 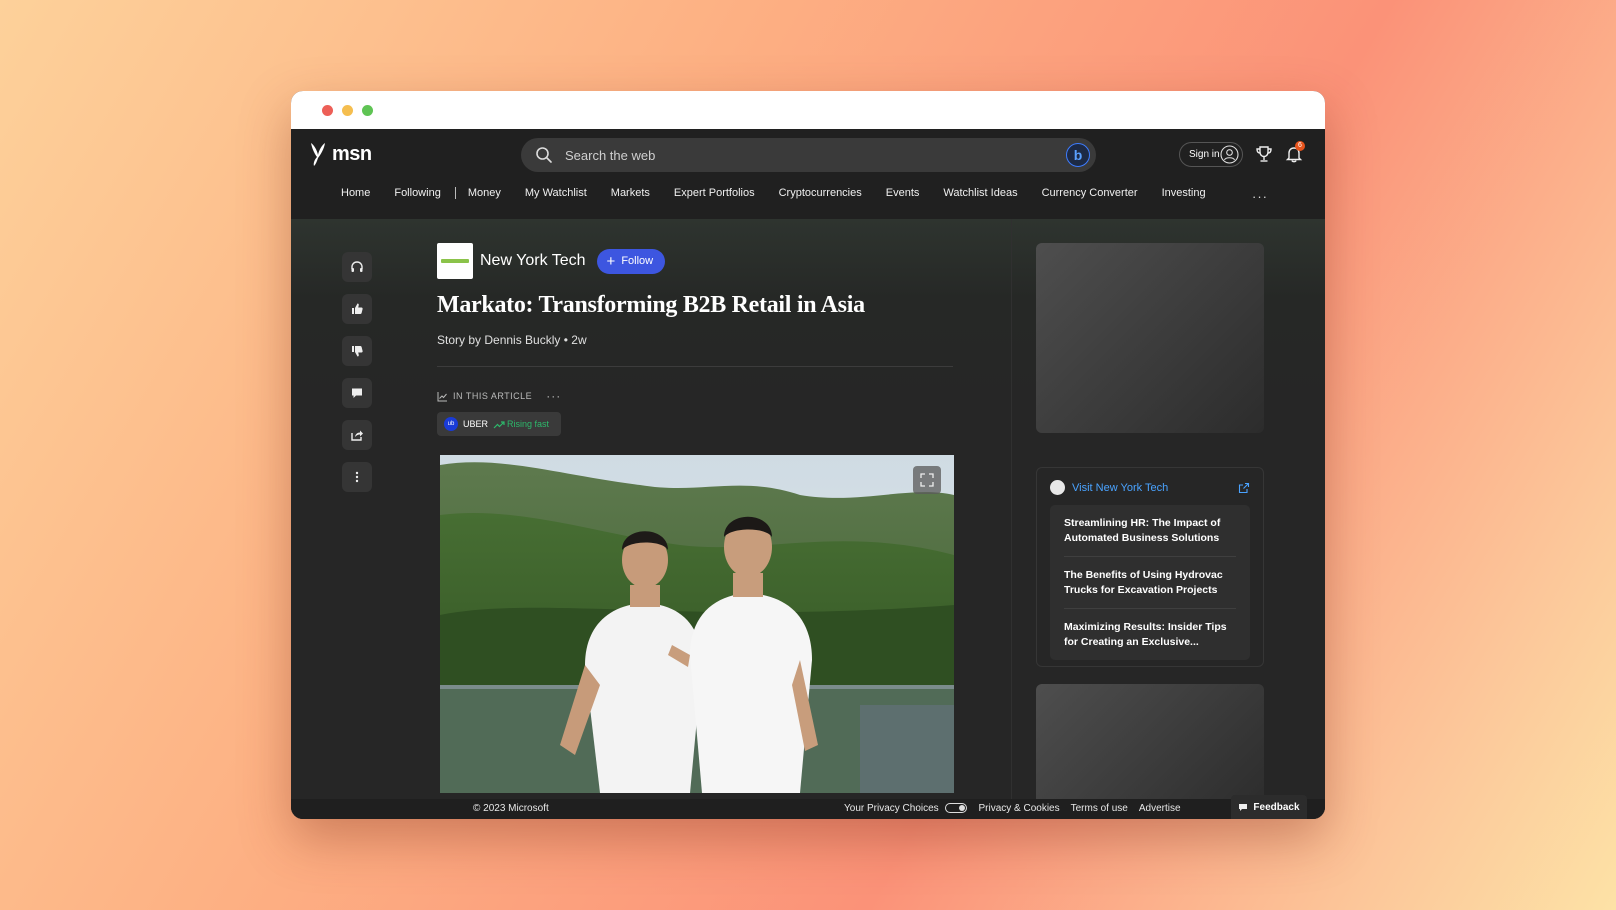 I want to click on ad-placeholder-top, so click(x=1150, y=338).